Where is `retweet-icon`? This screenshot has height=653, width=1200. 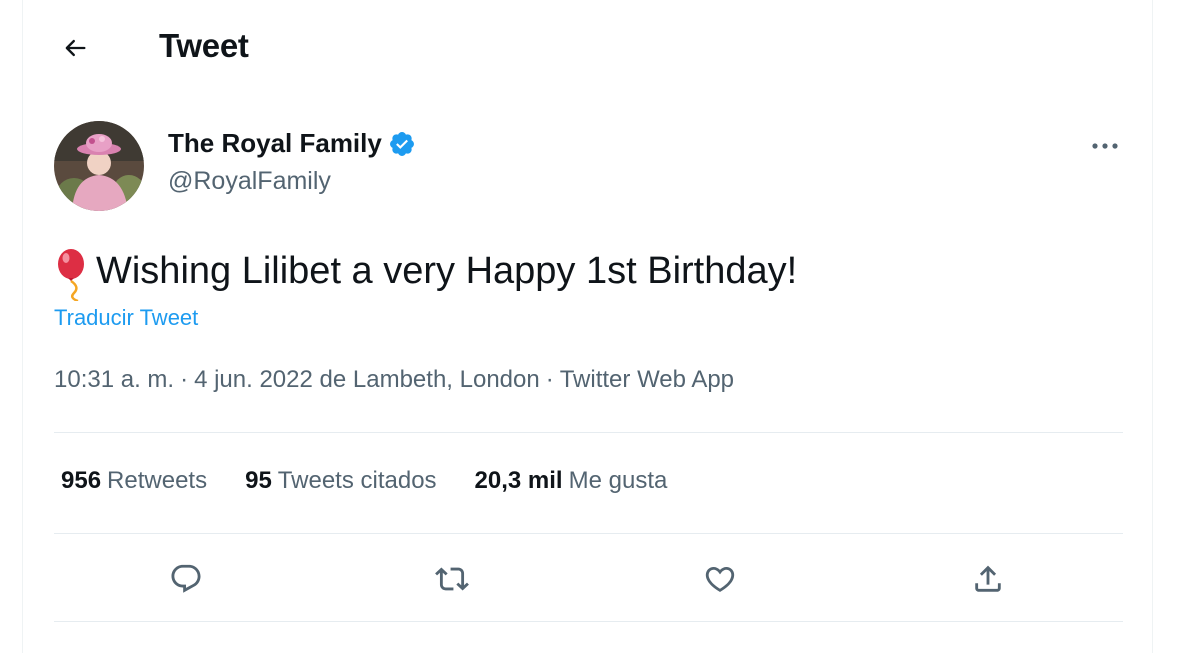
retweet-icon is located at coordinates (452, 579).